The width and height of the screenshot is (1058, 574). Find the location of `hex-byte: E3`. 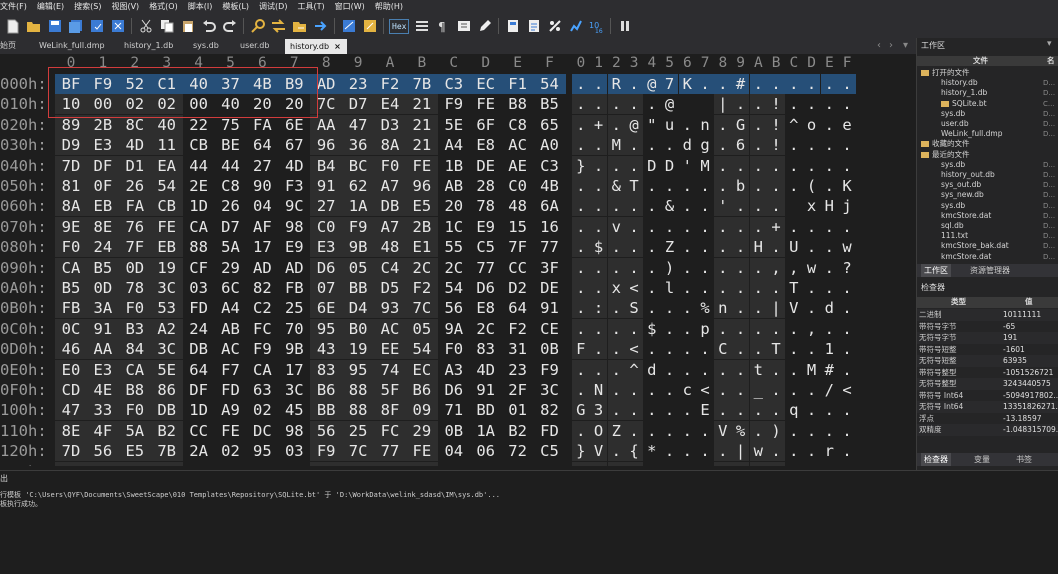

hex-byte: E3 is located at coordinates (102, 145).